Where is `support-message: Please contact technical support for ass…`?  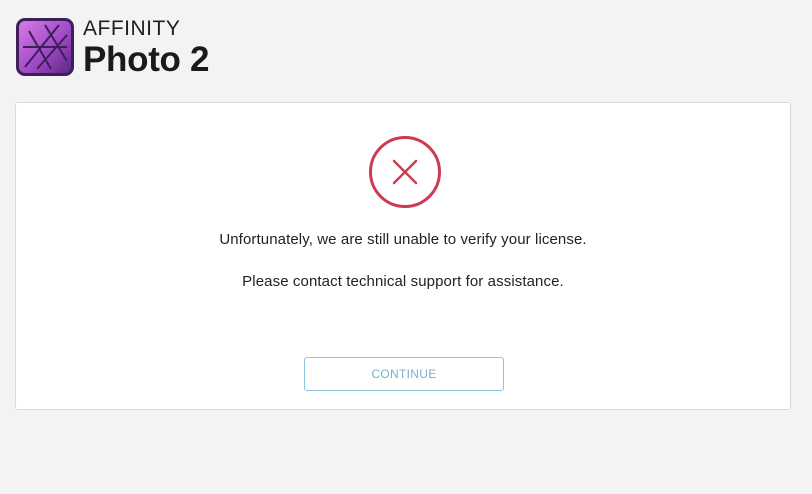
support-message: Please contact technical support for ass… is located at coordinates (403, 281).